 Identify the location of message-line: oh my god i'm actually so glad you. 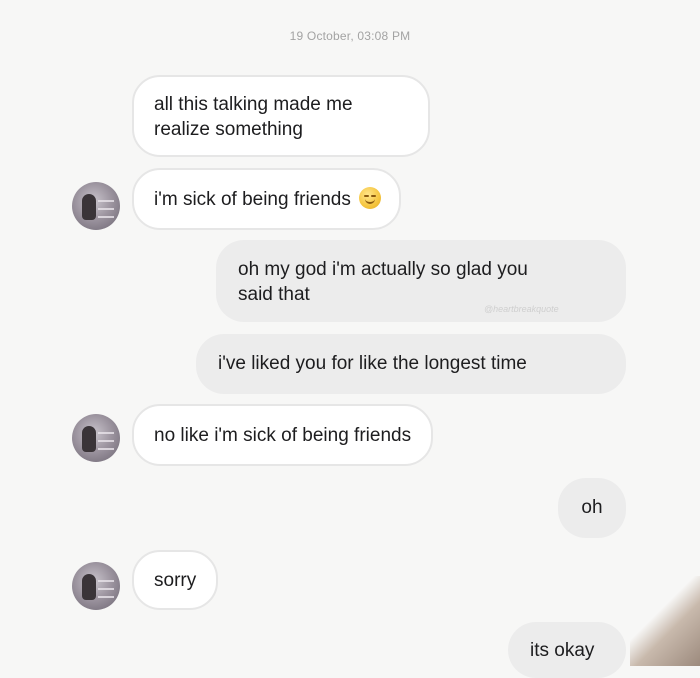
(383, 269).